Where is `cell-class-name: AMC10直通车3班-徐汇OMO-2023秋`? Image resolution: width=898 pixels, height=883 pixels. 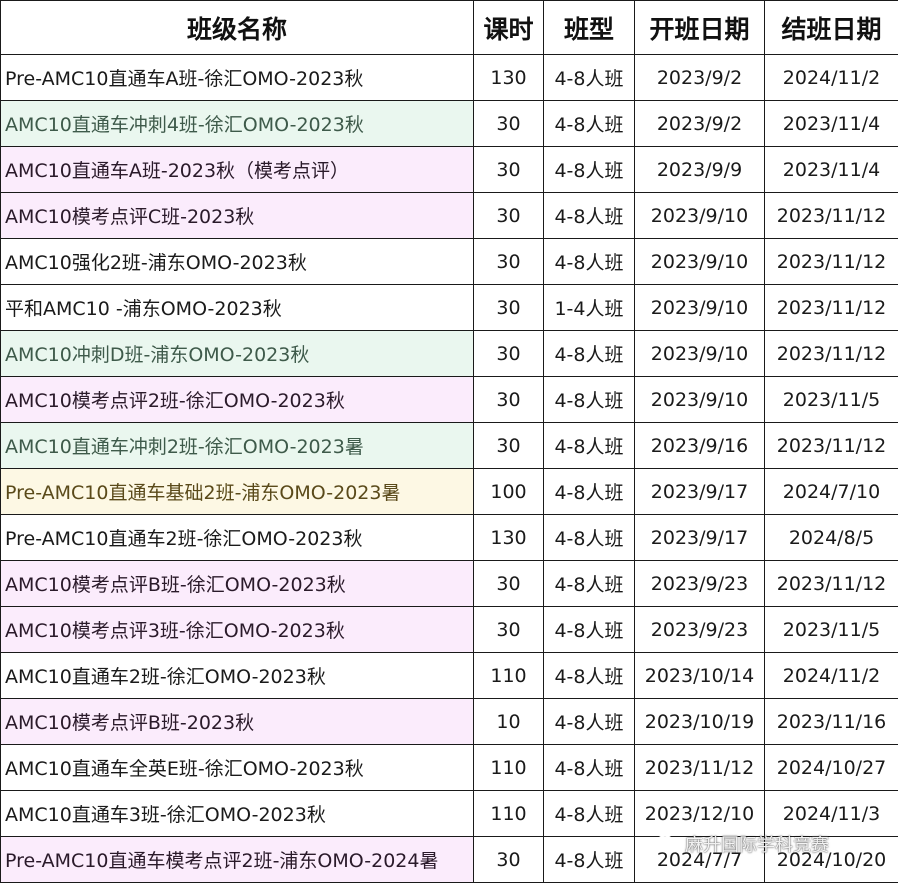 cell-class-name: AMC10直通车3班-徐汇OMO-2023秋 is located at coordinates (237, 814).